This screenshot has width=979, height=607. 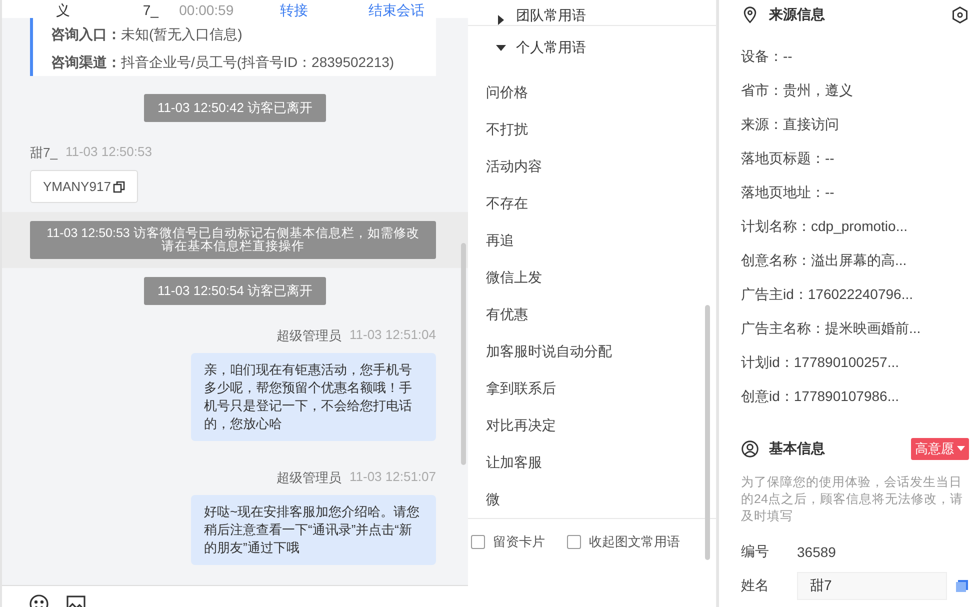 I want to click on message-time: 11-03 12:51:07, so click(x=393, y=477).